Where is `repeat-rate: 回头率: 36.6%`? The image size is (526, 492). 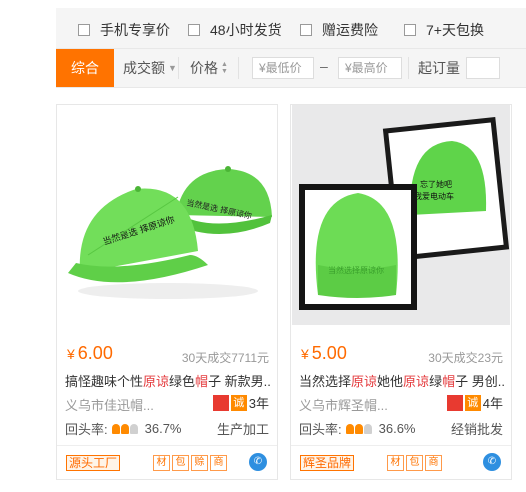
repeat-rate: 回头率: 36.6% is located at coordinates (357, 428).